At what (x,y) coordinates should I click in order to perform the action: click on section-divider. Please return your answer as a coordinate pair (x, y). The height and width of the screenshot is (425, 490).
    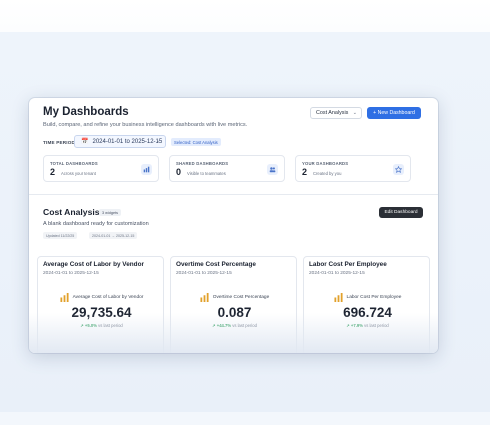
    Looking at the image, I should click on (233, 194).